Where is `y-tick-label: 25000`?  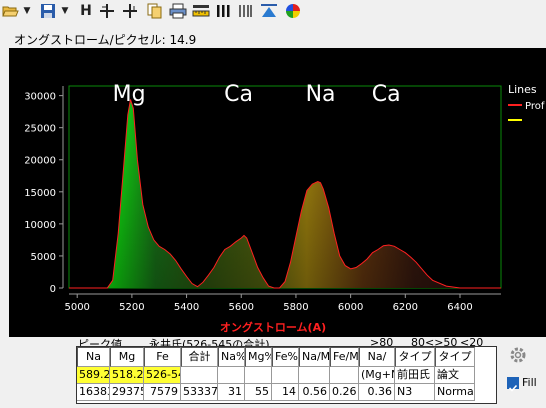
y-tick-label: 25000 is located at coordinates (40, 129).